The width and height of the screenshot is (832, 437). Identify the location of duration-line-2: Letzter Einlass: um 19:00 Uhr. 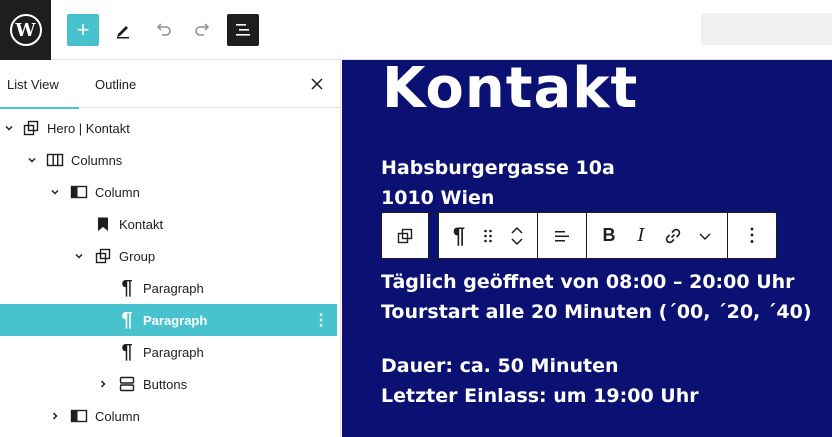
(540, 396).